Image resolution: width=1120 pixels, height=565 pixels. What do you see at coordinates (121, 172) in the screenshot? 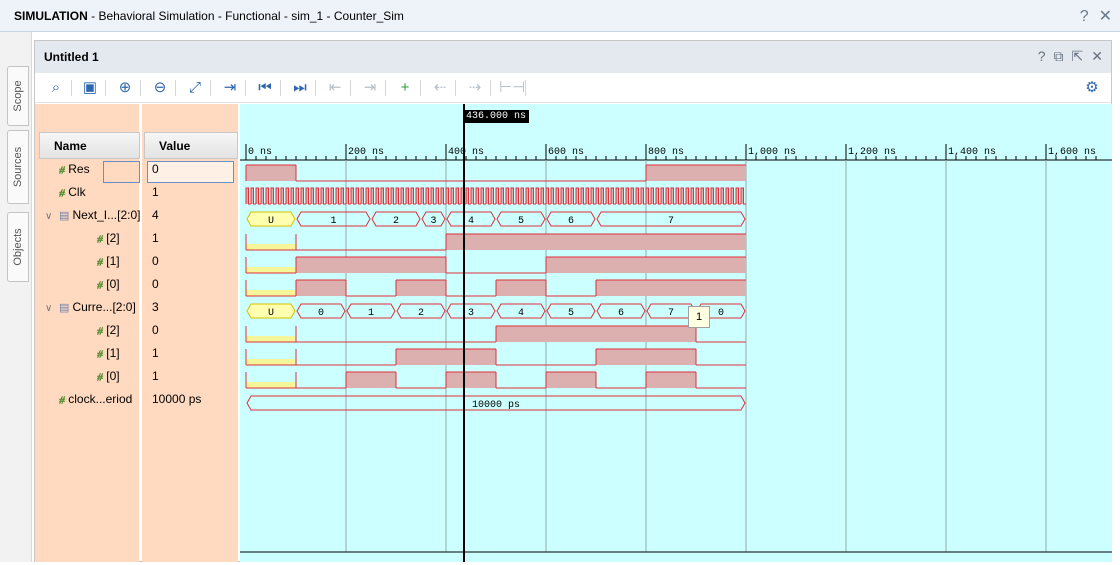
I see `selected-row-outline` at bounding box center [121, 172].